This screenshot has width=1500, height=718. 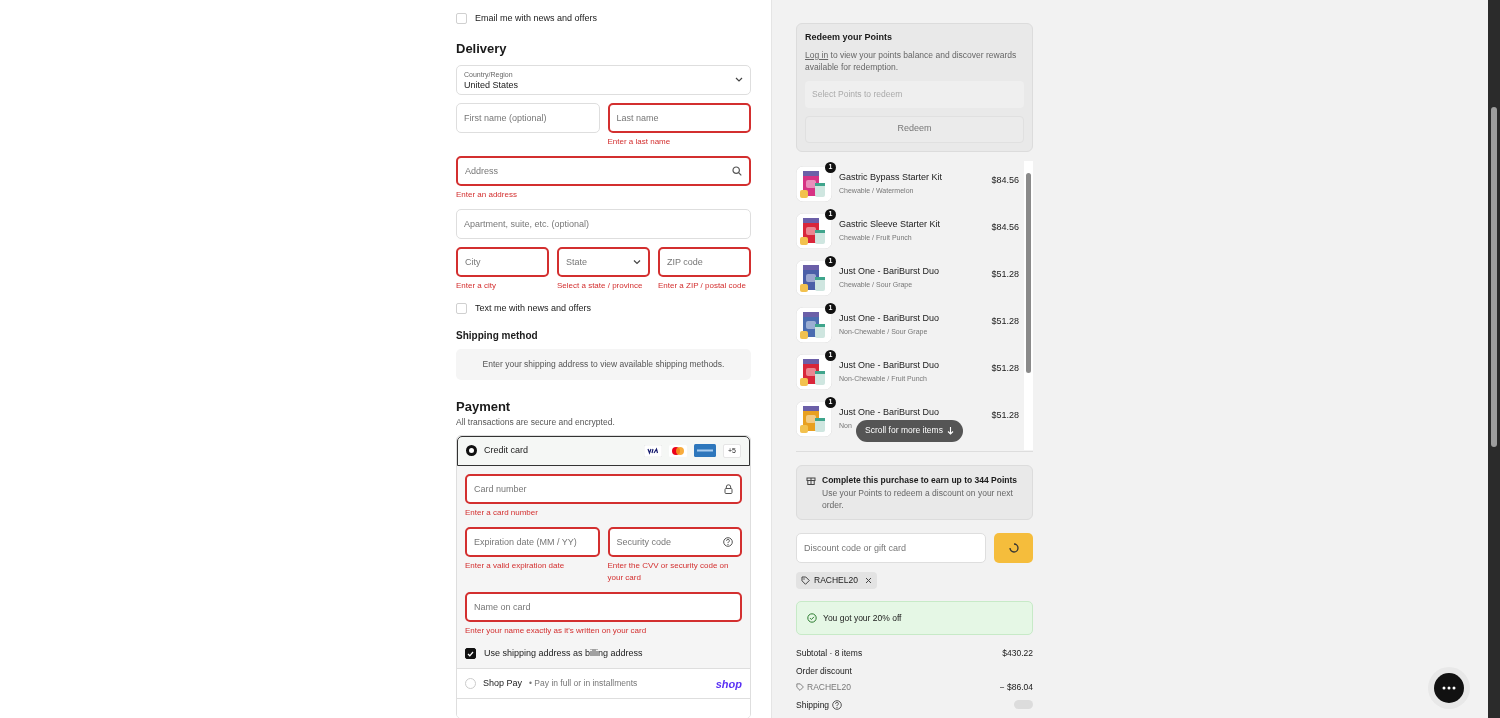 I want to click on check-circle-icon, so click(x=812, y=618).